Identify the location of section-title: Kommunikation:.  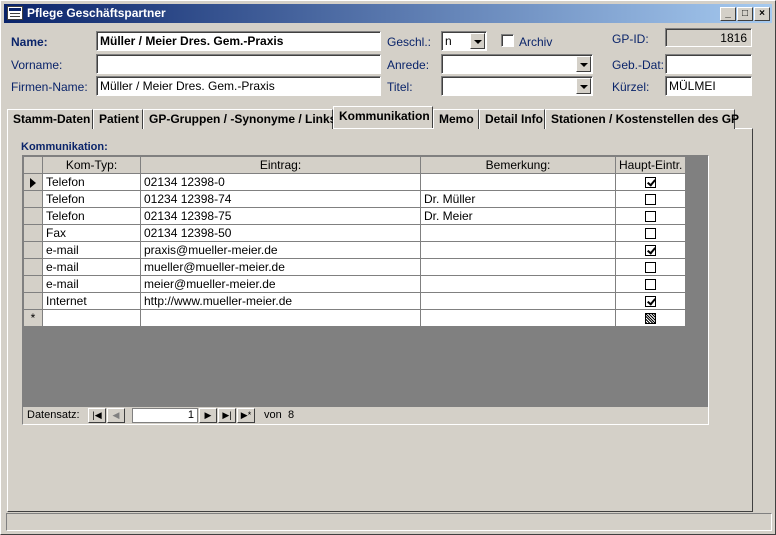
(64, 147).